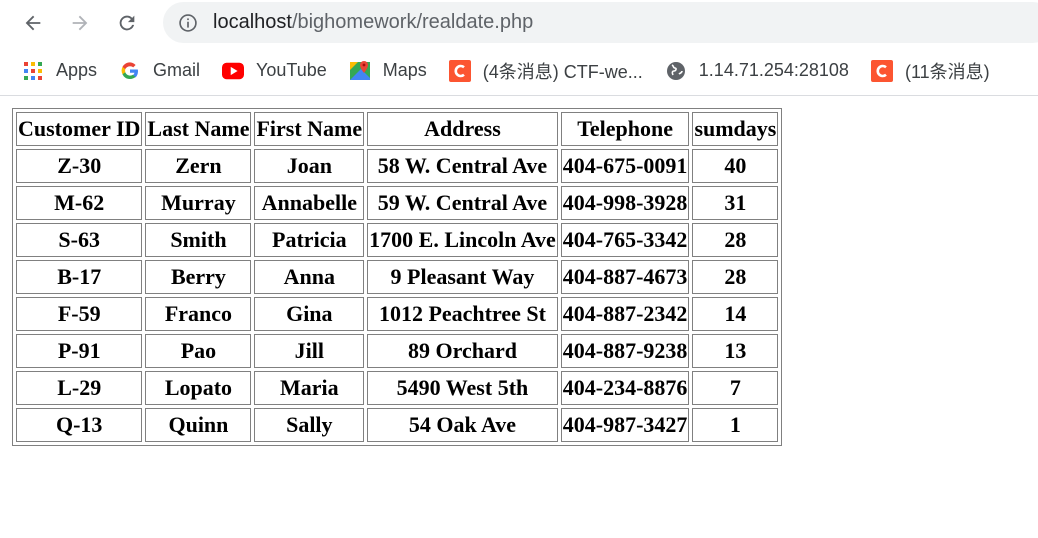  I want to click on table-cell: Berry, so click(198, 277).